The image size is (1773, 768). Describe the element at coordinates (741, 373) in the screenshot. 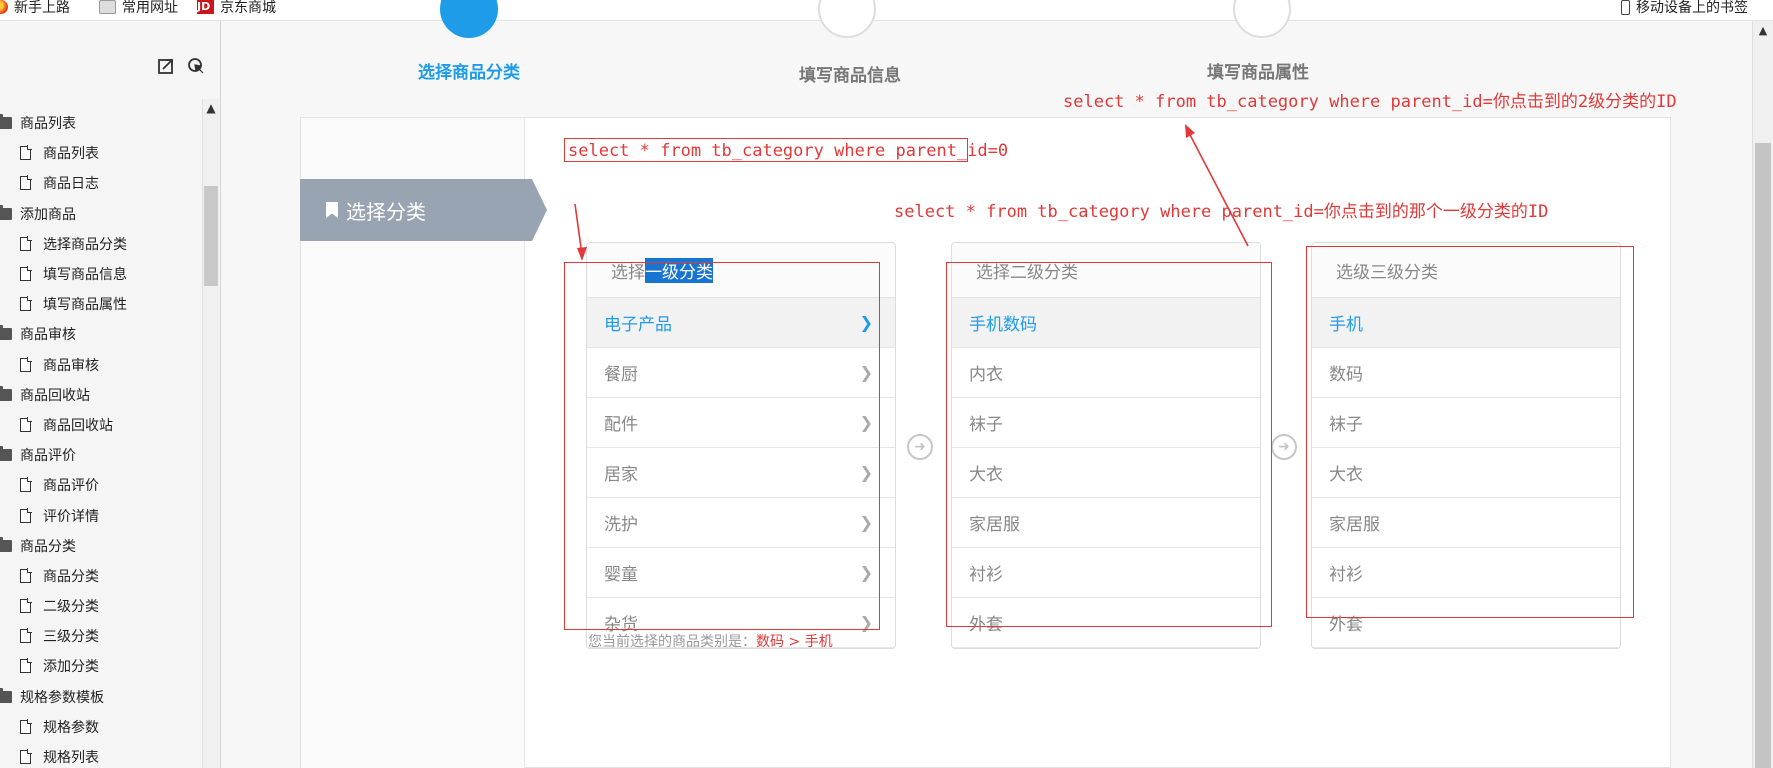

I see `category-item: 餐厨 ❯` at that location.